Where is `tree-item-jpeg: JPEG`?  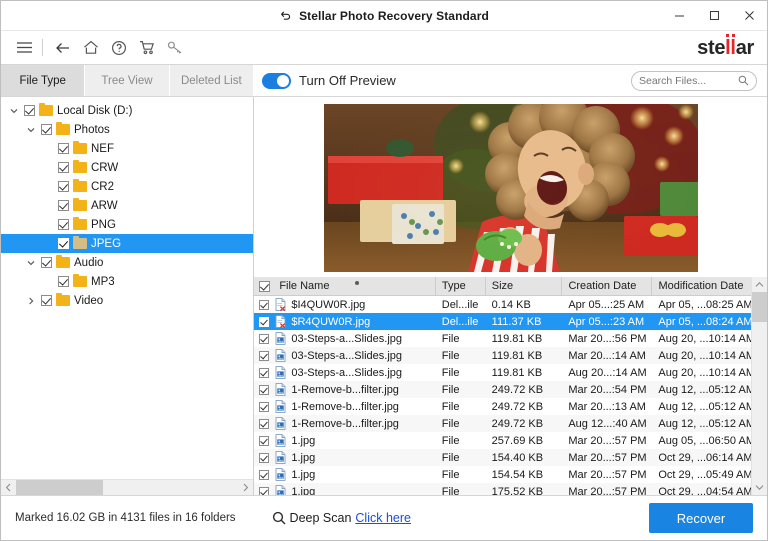 tree-item-jpeg: JPEG is located at coordinates (127, 243).